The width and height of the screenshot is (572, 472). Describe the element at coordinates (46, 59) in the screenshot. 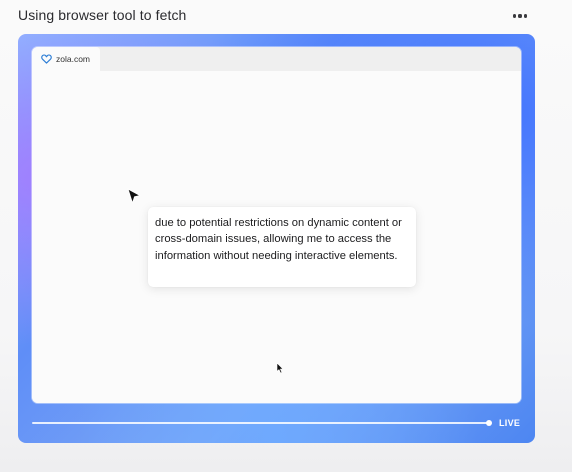

I see `heart-outline-icon` at that location.